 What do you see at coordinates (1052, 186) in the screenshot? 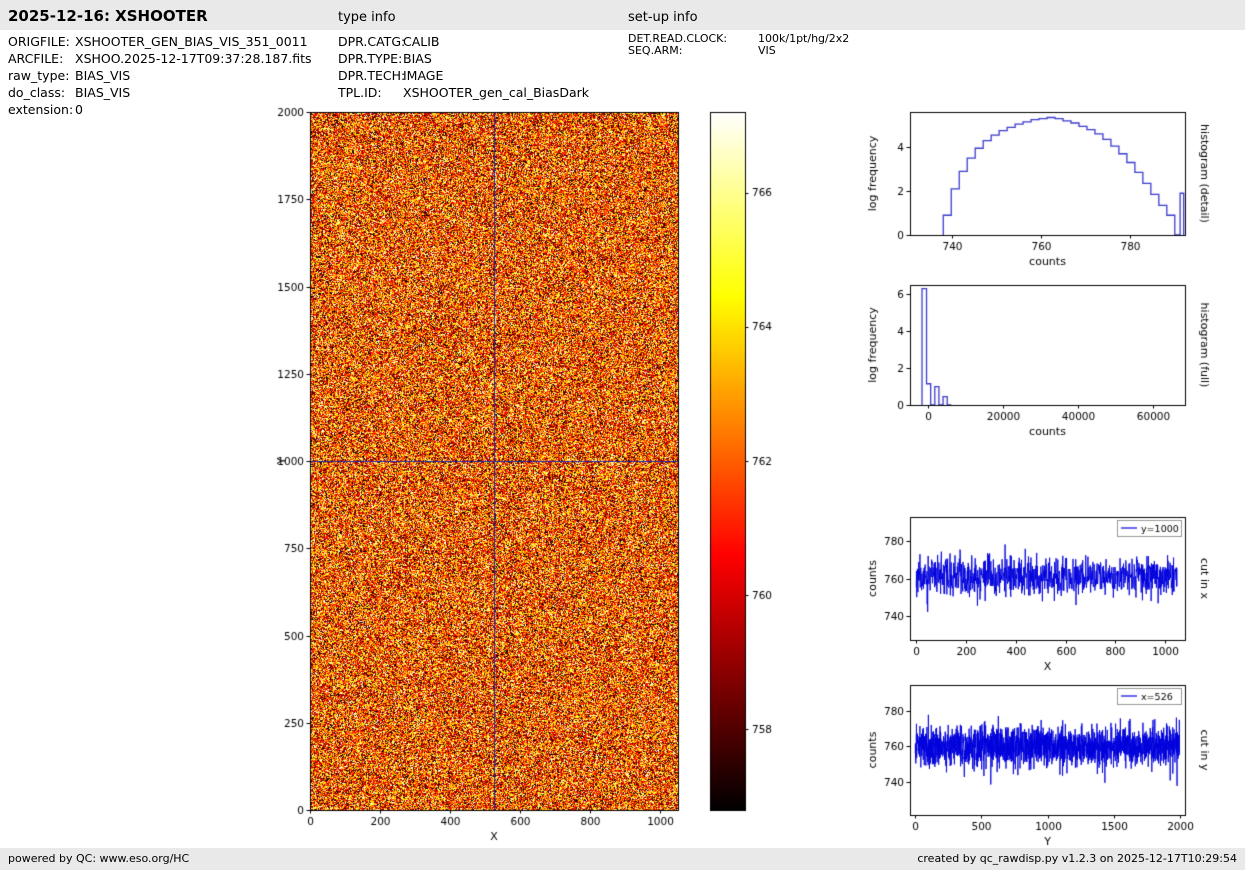
I see `histogram-detail-chart` at bounding box center [1052, 186].